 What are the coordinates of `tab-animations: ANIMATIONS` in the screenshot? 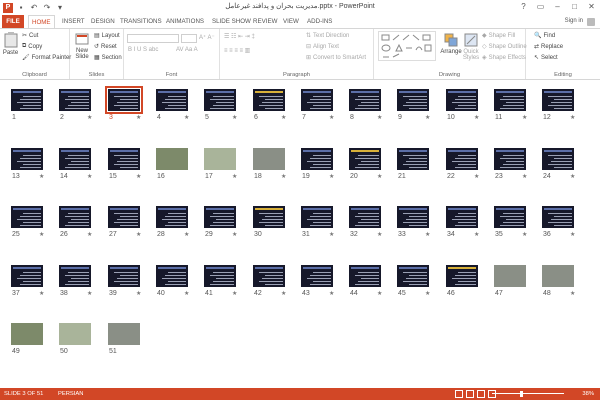 It's located at (185, 21).